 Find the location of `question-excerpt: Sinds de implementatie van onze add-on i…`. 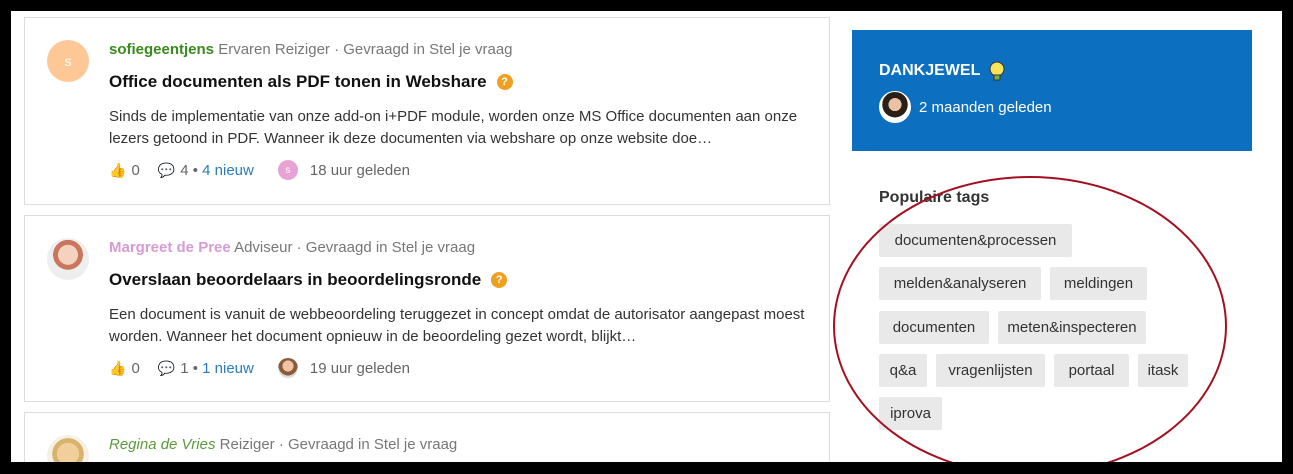

question-excerpt: Sinds de implementatie van onze add-on i… is located at coordinates (453, 127).